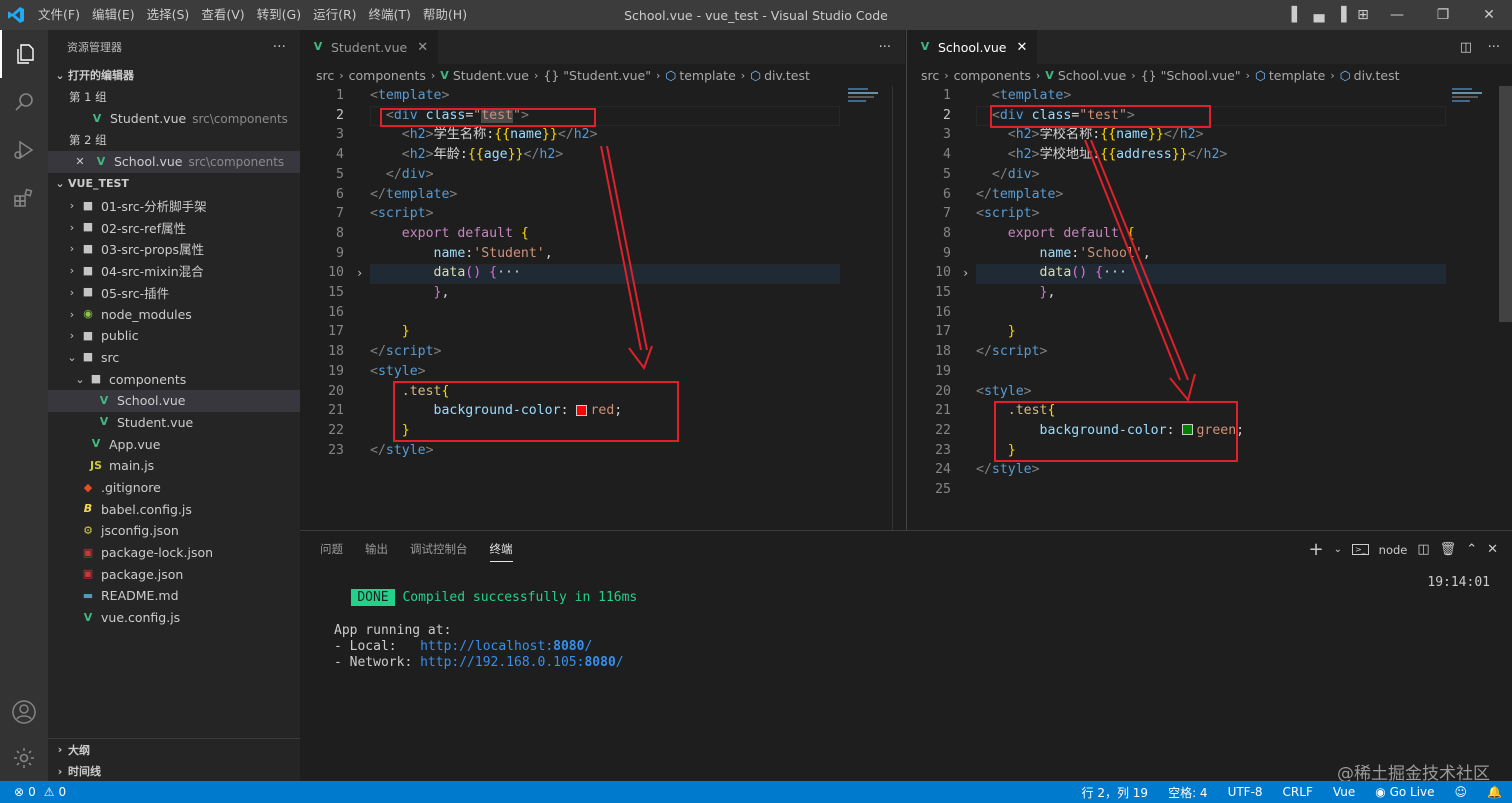 This screenshot has width=1512, height=803. I want to click on warning-count: 0, so click(62, 792).